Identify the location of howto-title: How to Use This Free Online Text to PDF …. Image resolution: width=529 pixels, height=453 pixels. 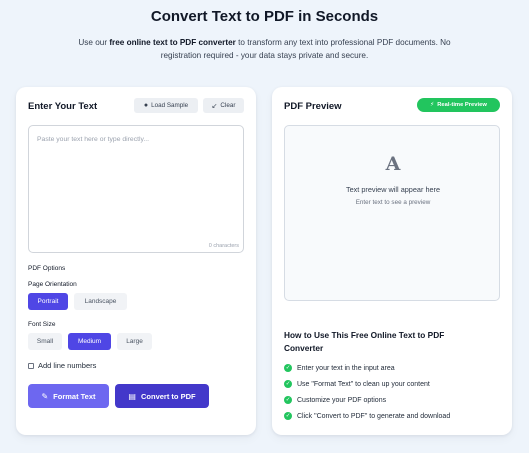
(364, 341).